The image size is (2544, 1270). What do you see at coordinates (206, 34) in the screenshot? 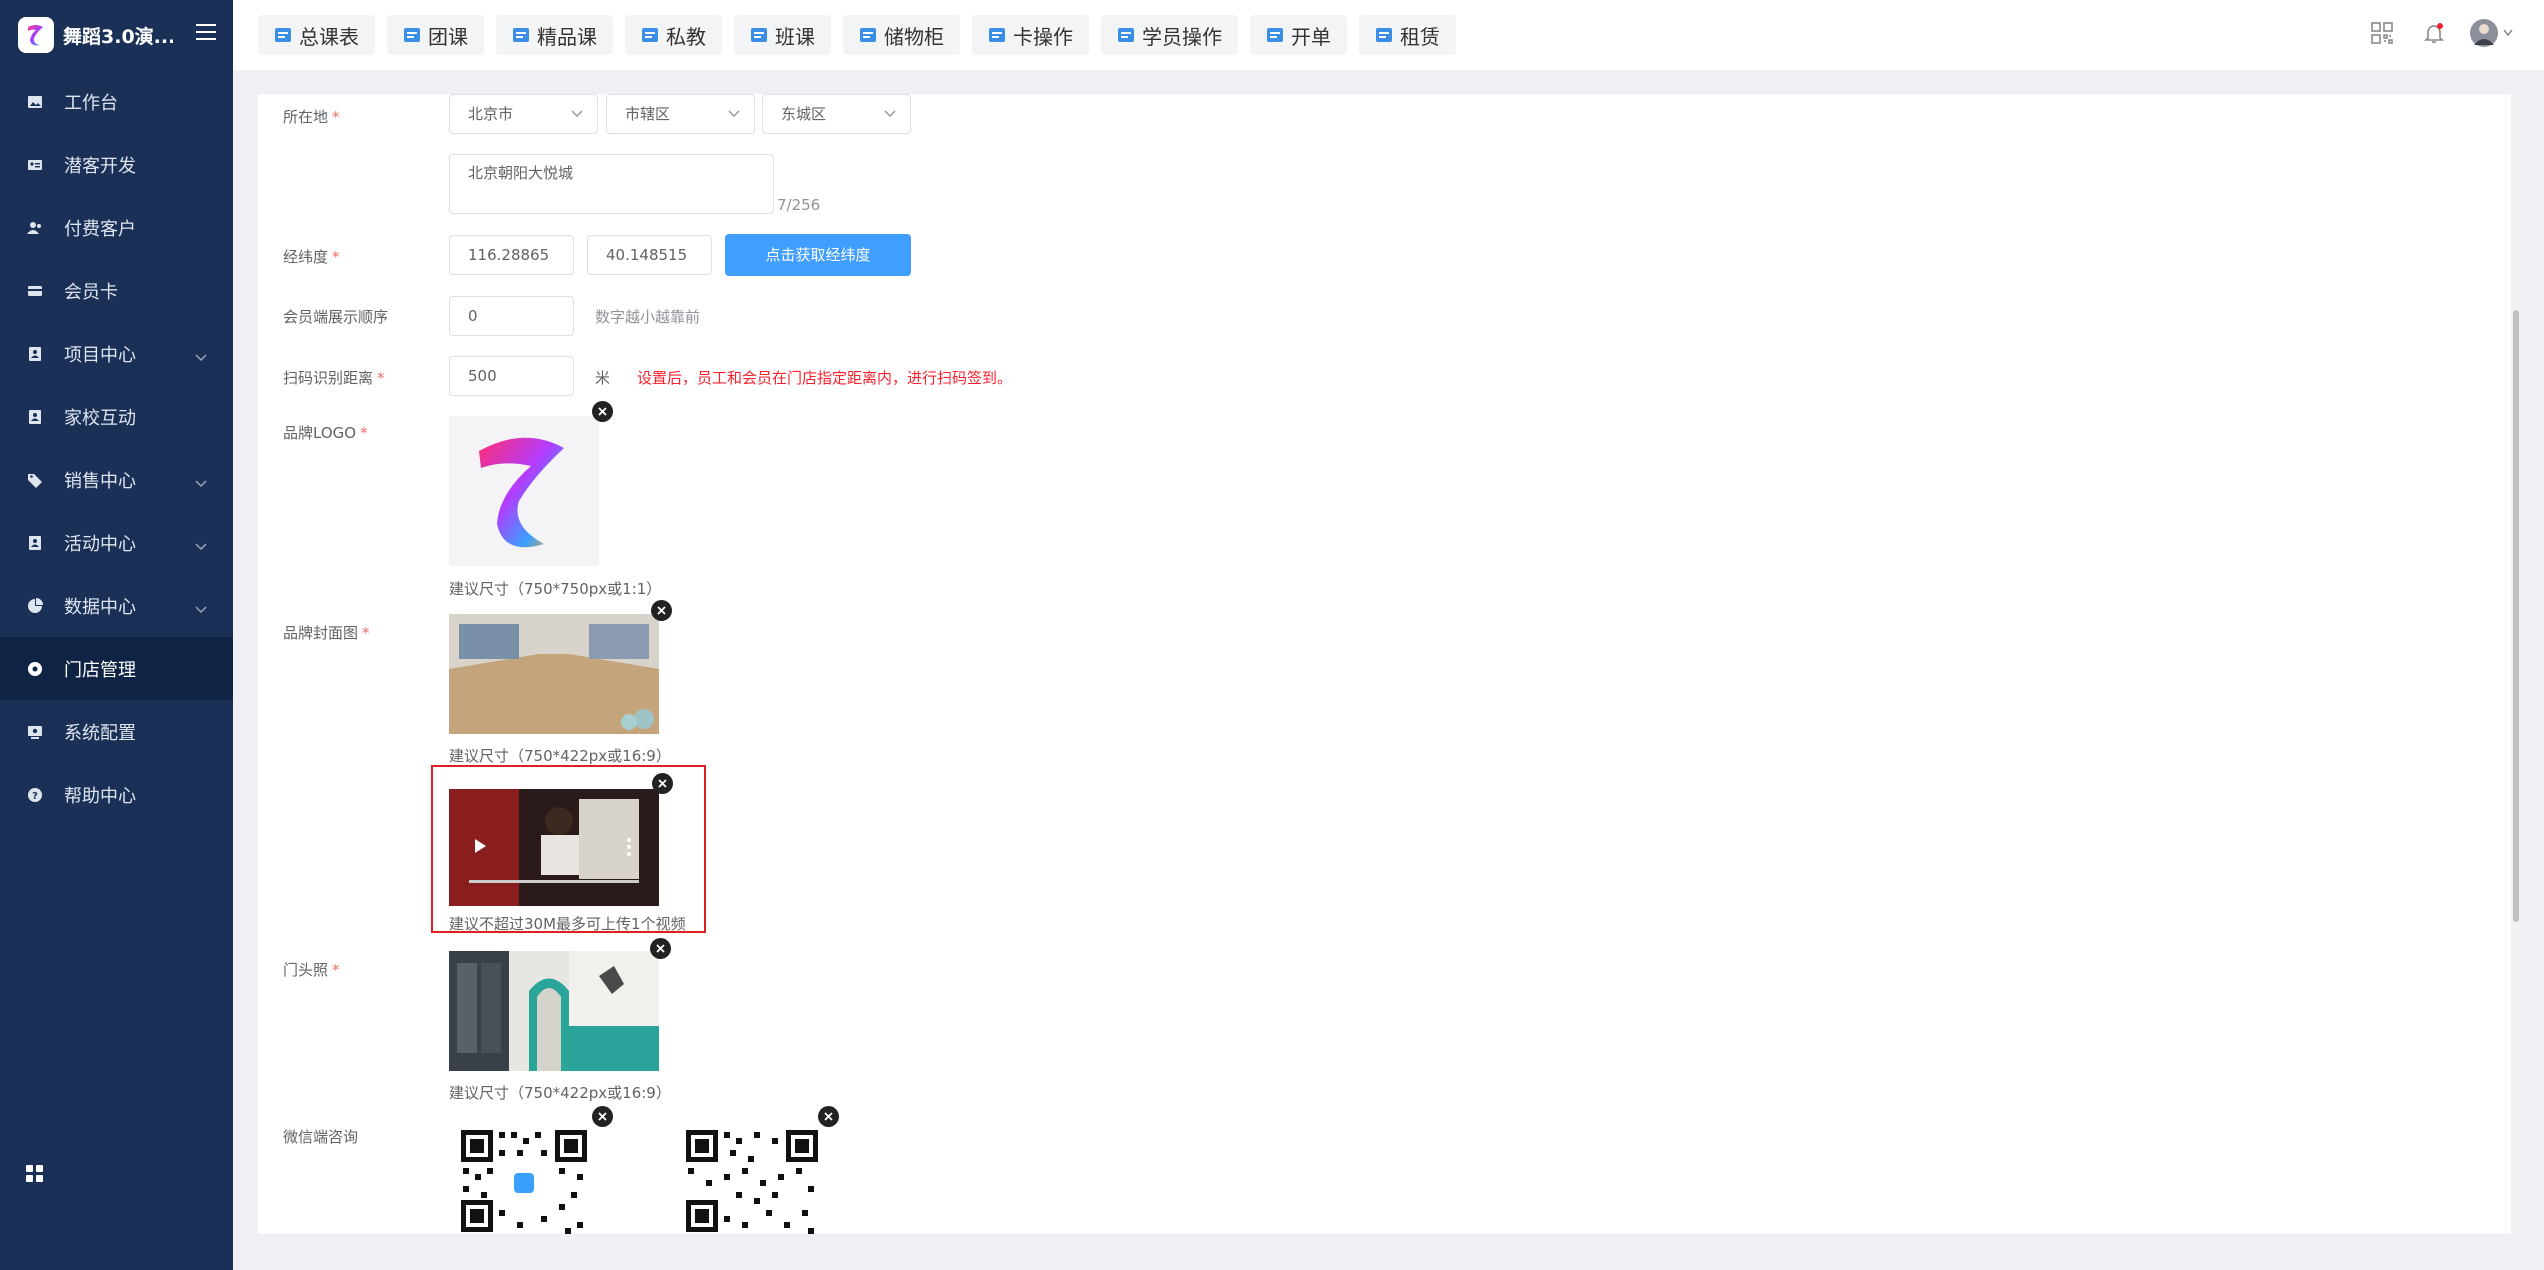
I see `menu-toggle-icon` at bounding box center [206, 34].